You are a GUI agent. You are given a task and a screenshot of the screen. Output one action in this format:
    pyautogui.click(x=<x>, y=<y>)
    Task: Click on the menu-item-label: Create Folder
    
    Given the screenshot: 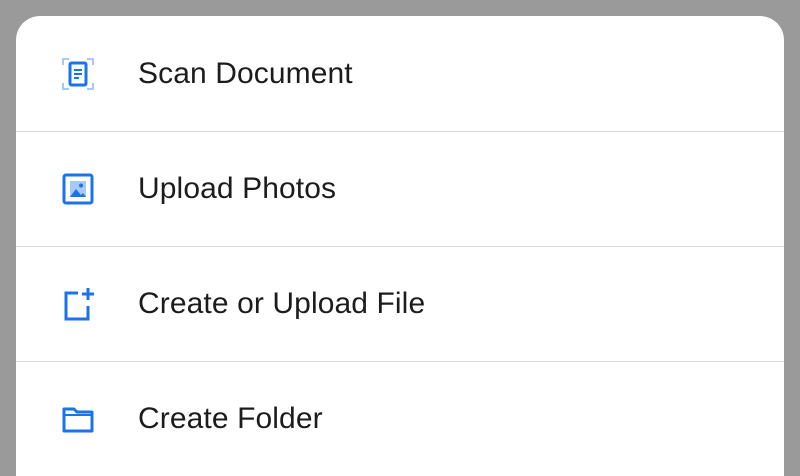 What is the action you would take?
    pyautogui.click(x=230, y=418)
    